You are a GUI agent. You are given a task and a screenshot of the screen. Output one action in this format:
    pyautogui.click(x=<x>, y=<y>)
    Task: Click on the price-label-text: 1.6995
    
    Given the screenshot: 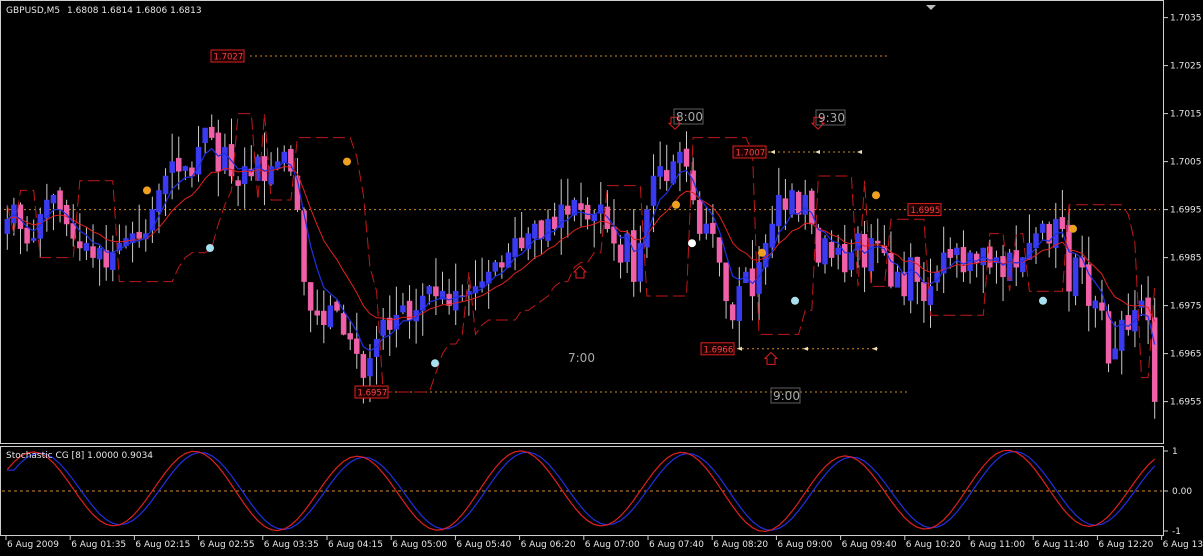 What is the action you would take?
    pyautogui.click(x=926, y=211)
    